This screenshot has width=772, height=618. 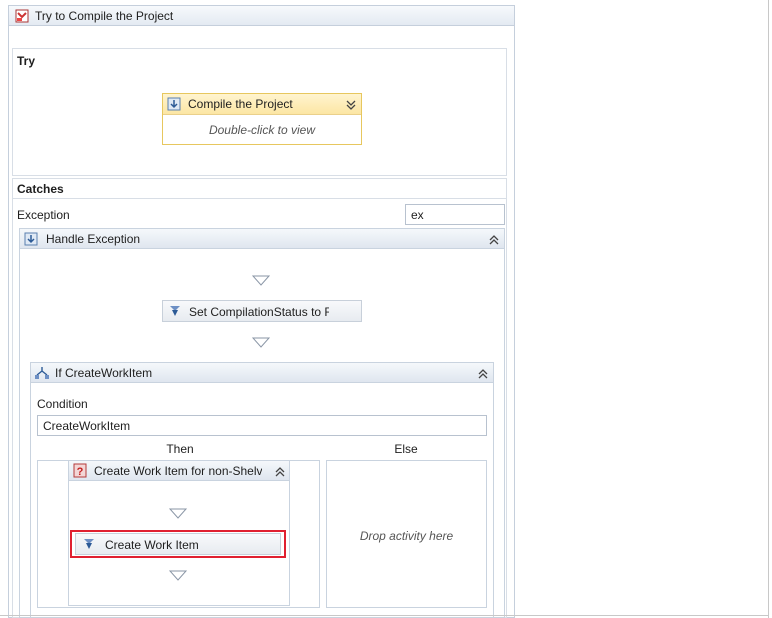 I want to click on then-label: Then, so click(x=180, y=449).